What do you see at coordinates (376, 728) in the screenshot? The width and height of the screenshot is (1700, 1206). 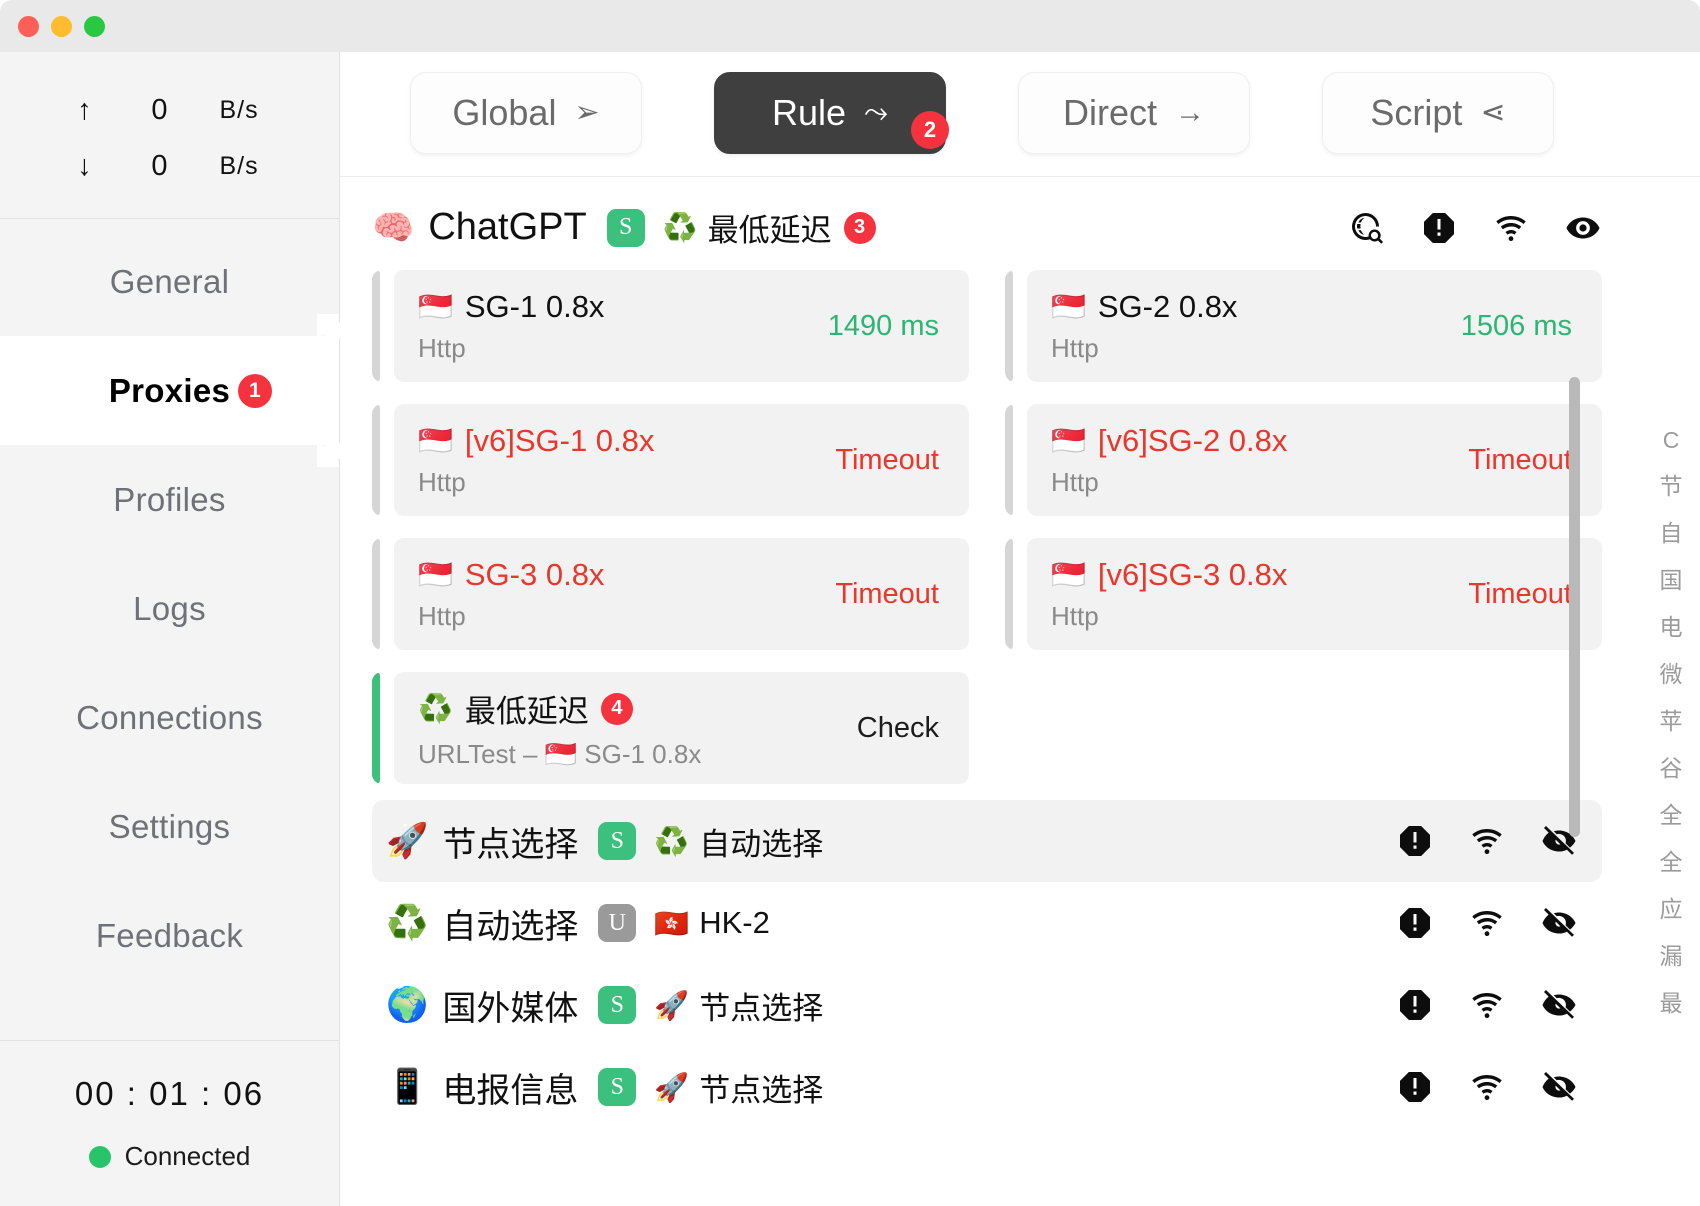 I see `node-accent-bar-selected` at bounding box center [376, 728].